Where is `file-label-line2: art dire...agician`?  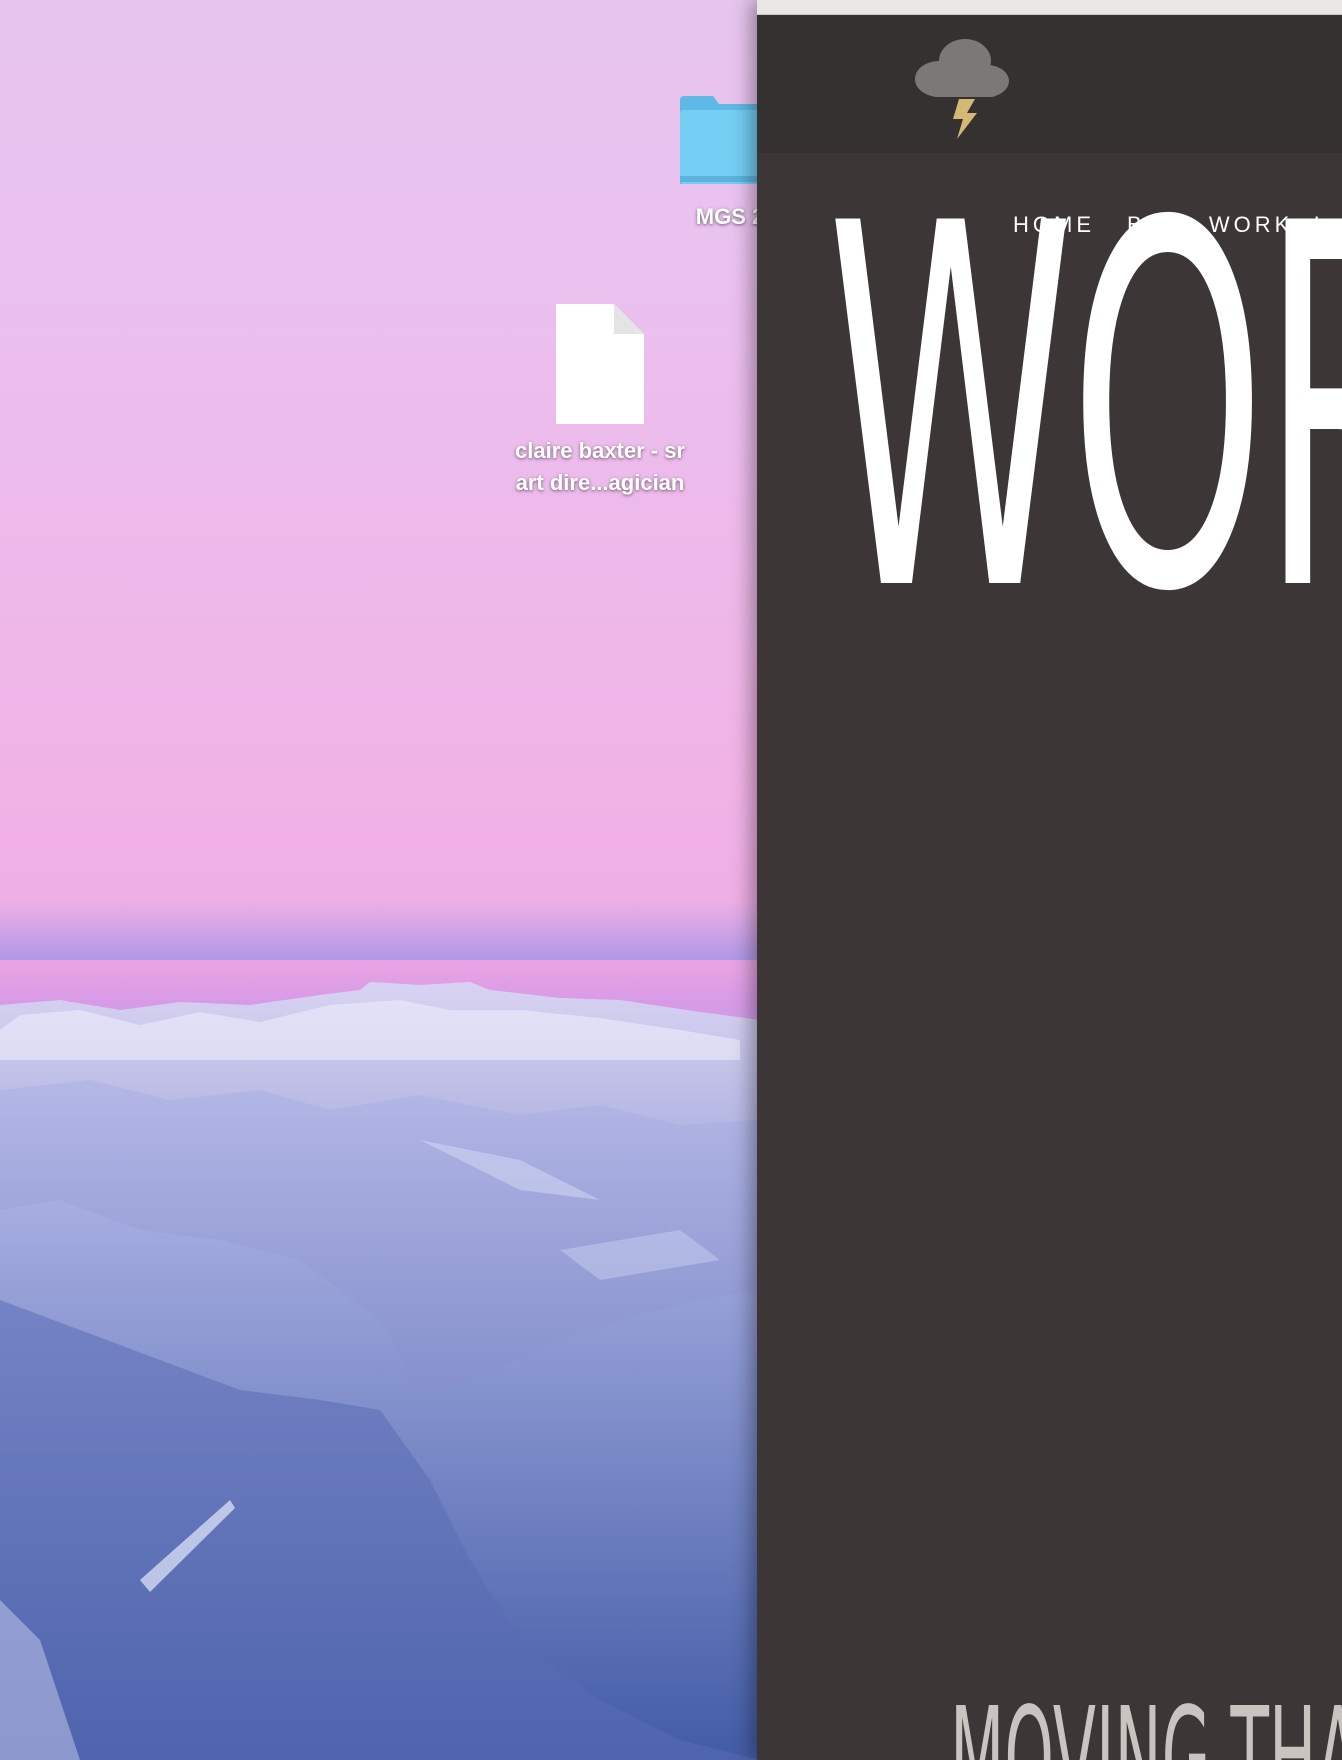
file-label-line2: art dire...agician is located at coordinates (600, 482).